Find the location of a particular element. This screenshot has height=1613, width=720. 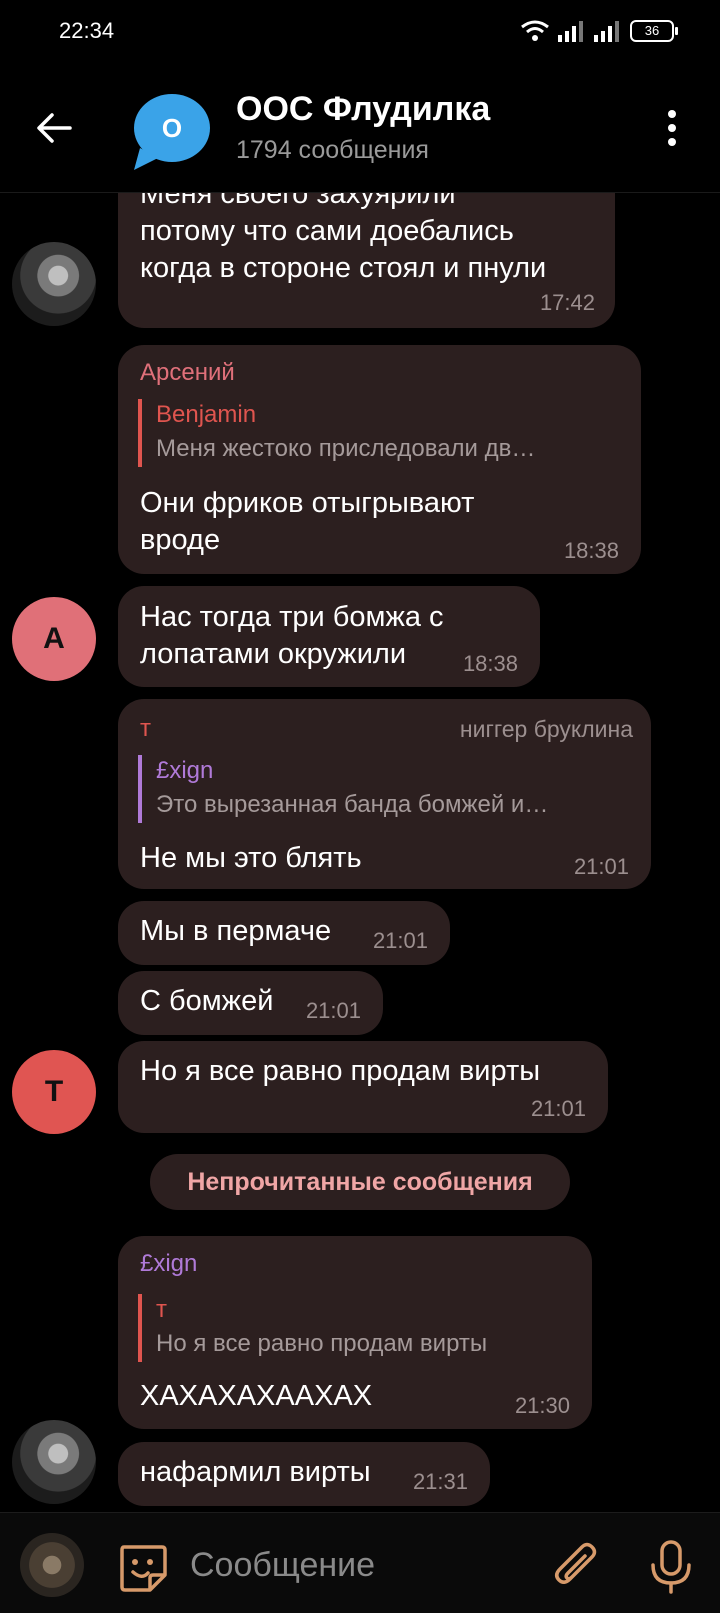

message-bubble: нафармил вирты 21:31 is located at coordinates (304, 1474).